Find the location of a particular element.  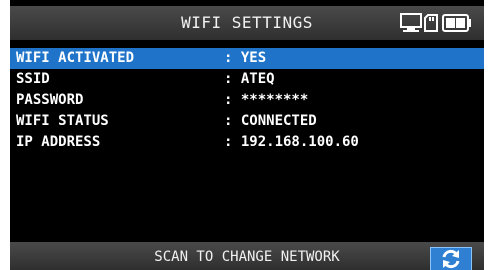

refresh-button is located at coordinates (451, 258).